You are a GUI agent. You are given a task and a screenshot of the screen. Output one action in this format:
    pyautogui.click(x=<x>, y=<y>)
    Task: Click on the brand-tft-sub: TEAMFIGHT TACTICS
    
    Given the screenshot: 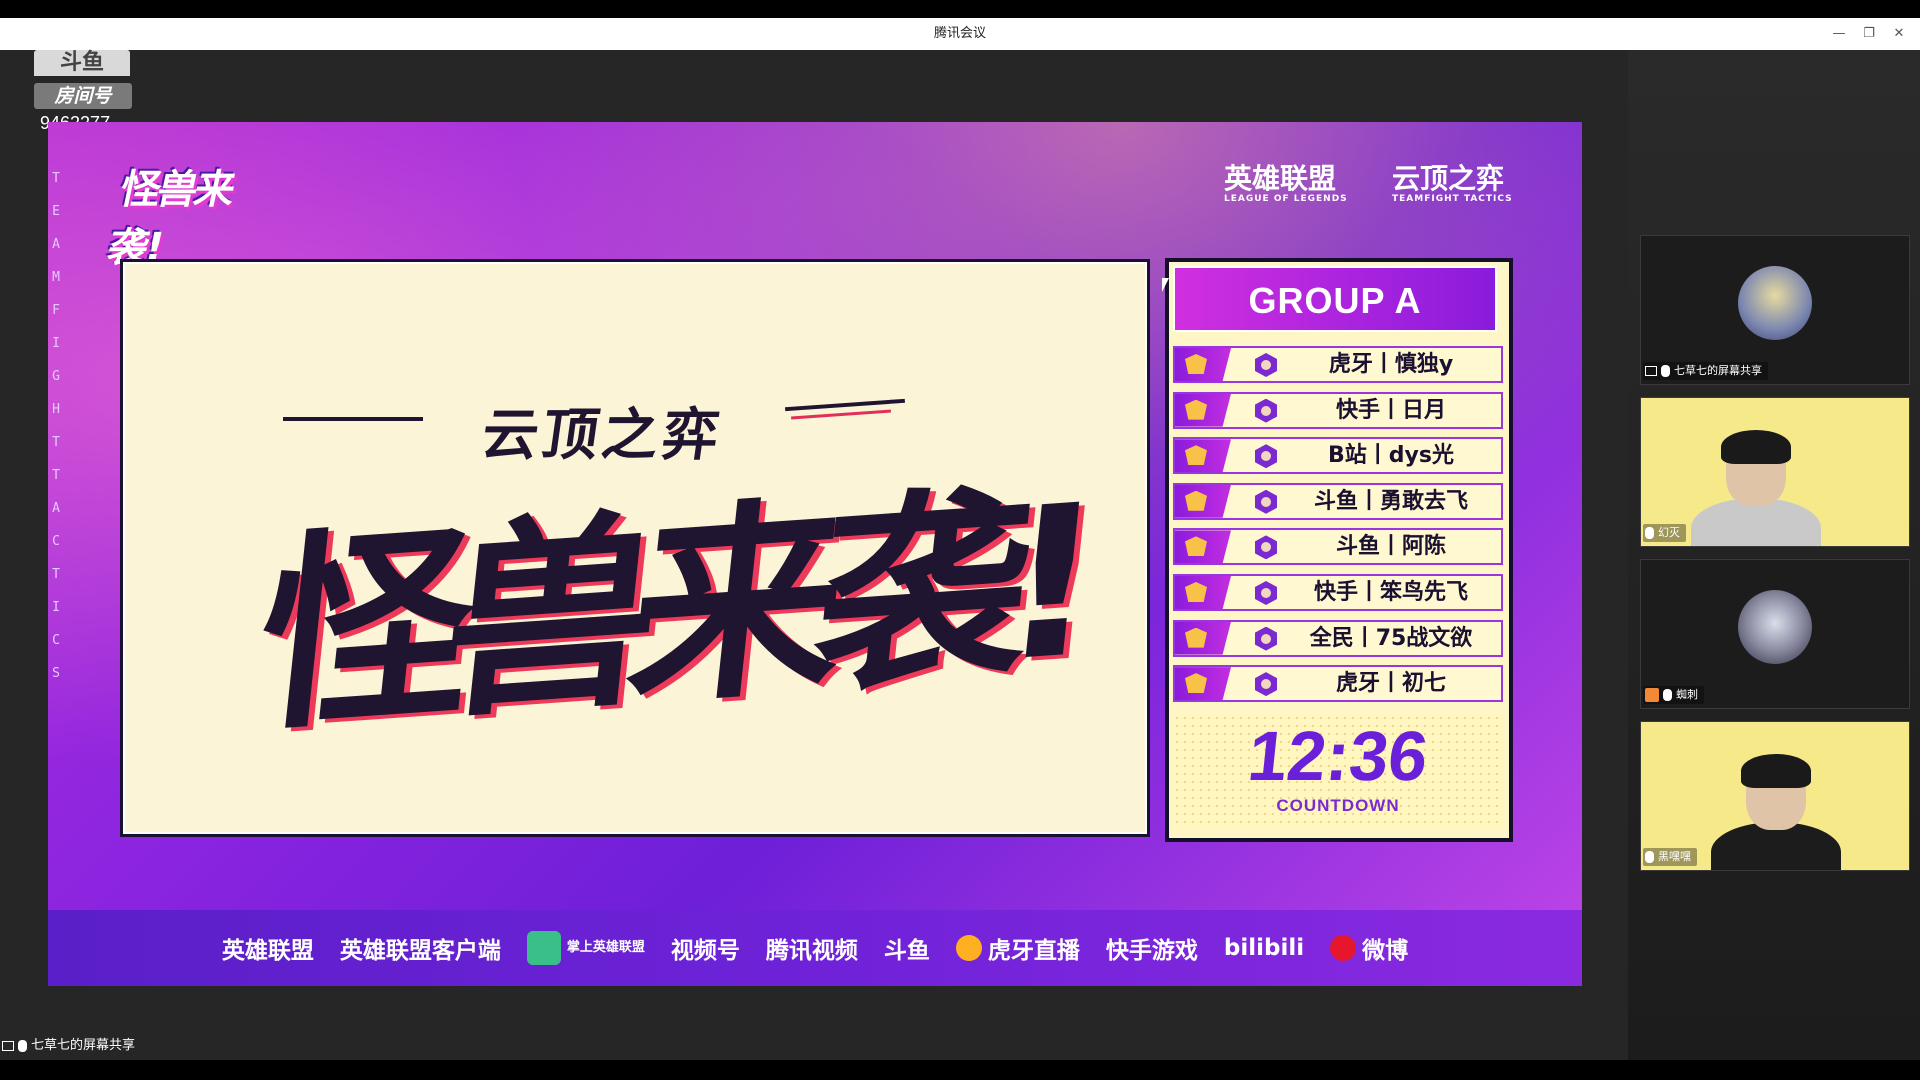 What is the action you would take?
    pyautogui.click(x=1452, y=199)
    